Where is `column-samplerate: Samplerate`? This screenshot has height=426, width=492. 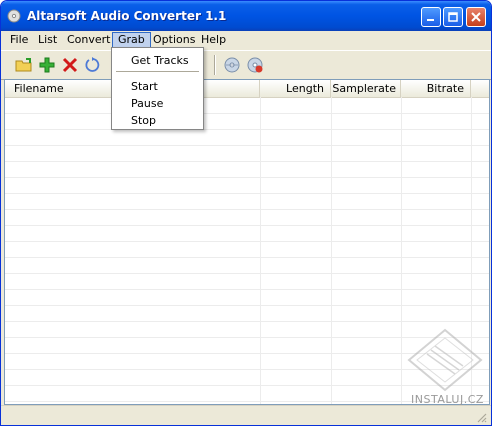 column-samplerate: Samplerate is located at coordinates (366, 88).